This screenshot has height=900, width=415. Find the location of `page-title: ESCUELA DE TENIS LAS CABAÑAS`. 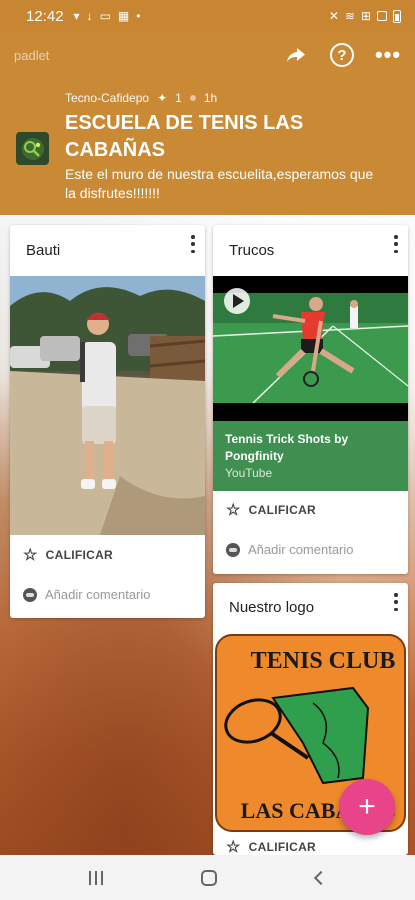

page-title: ESCUELA DE TENIS LAS CABAÑAS is located at coordinates (184, 136).